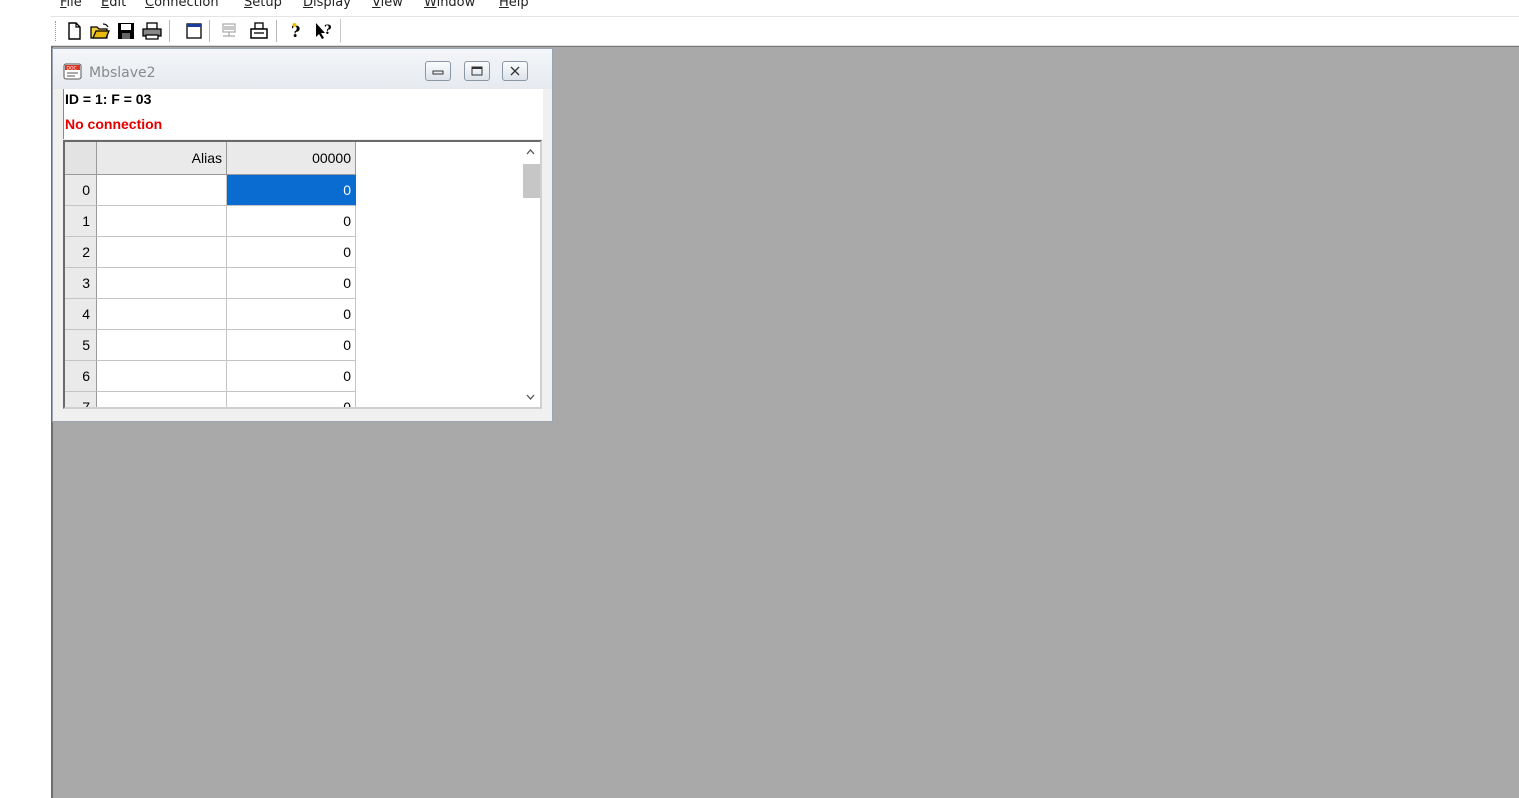 The image size is (1519, 798). Describe the element at coordinates (81, 314) in the screenshot. I see `row-header: 4` at that location.